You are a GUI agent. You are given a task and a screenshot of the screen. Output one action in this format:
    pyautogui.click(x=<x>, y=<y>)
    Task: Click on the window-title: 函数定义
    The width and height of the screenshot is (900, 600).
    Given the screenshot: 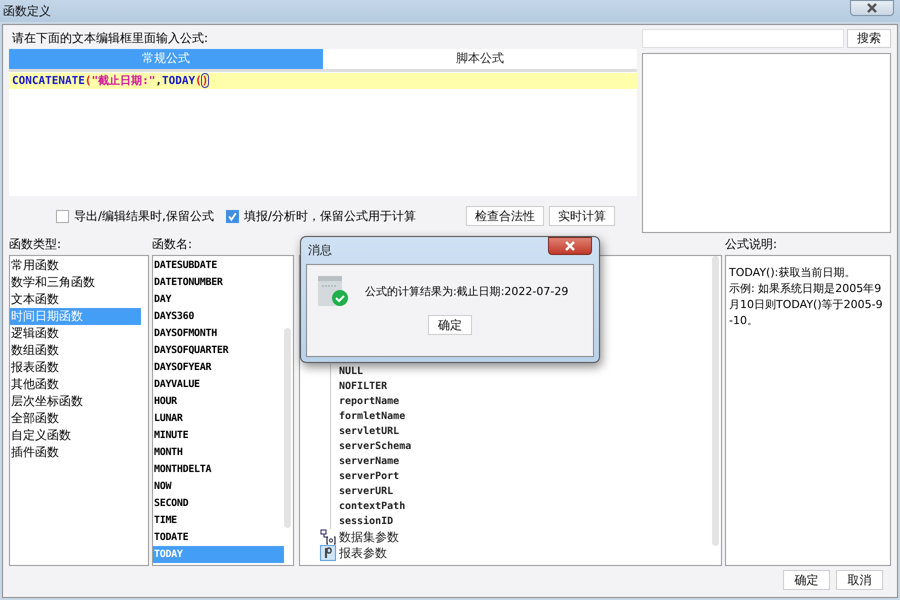 What is the action you would take?
    pyautogui.click(x=27, y=11)
    